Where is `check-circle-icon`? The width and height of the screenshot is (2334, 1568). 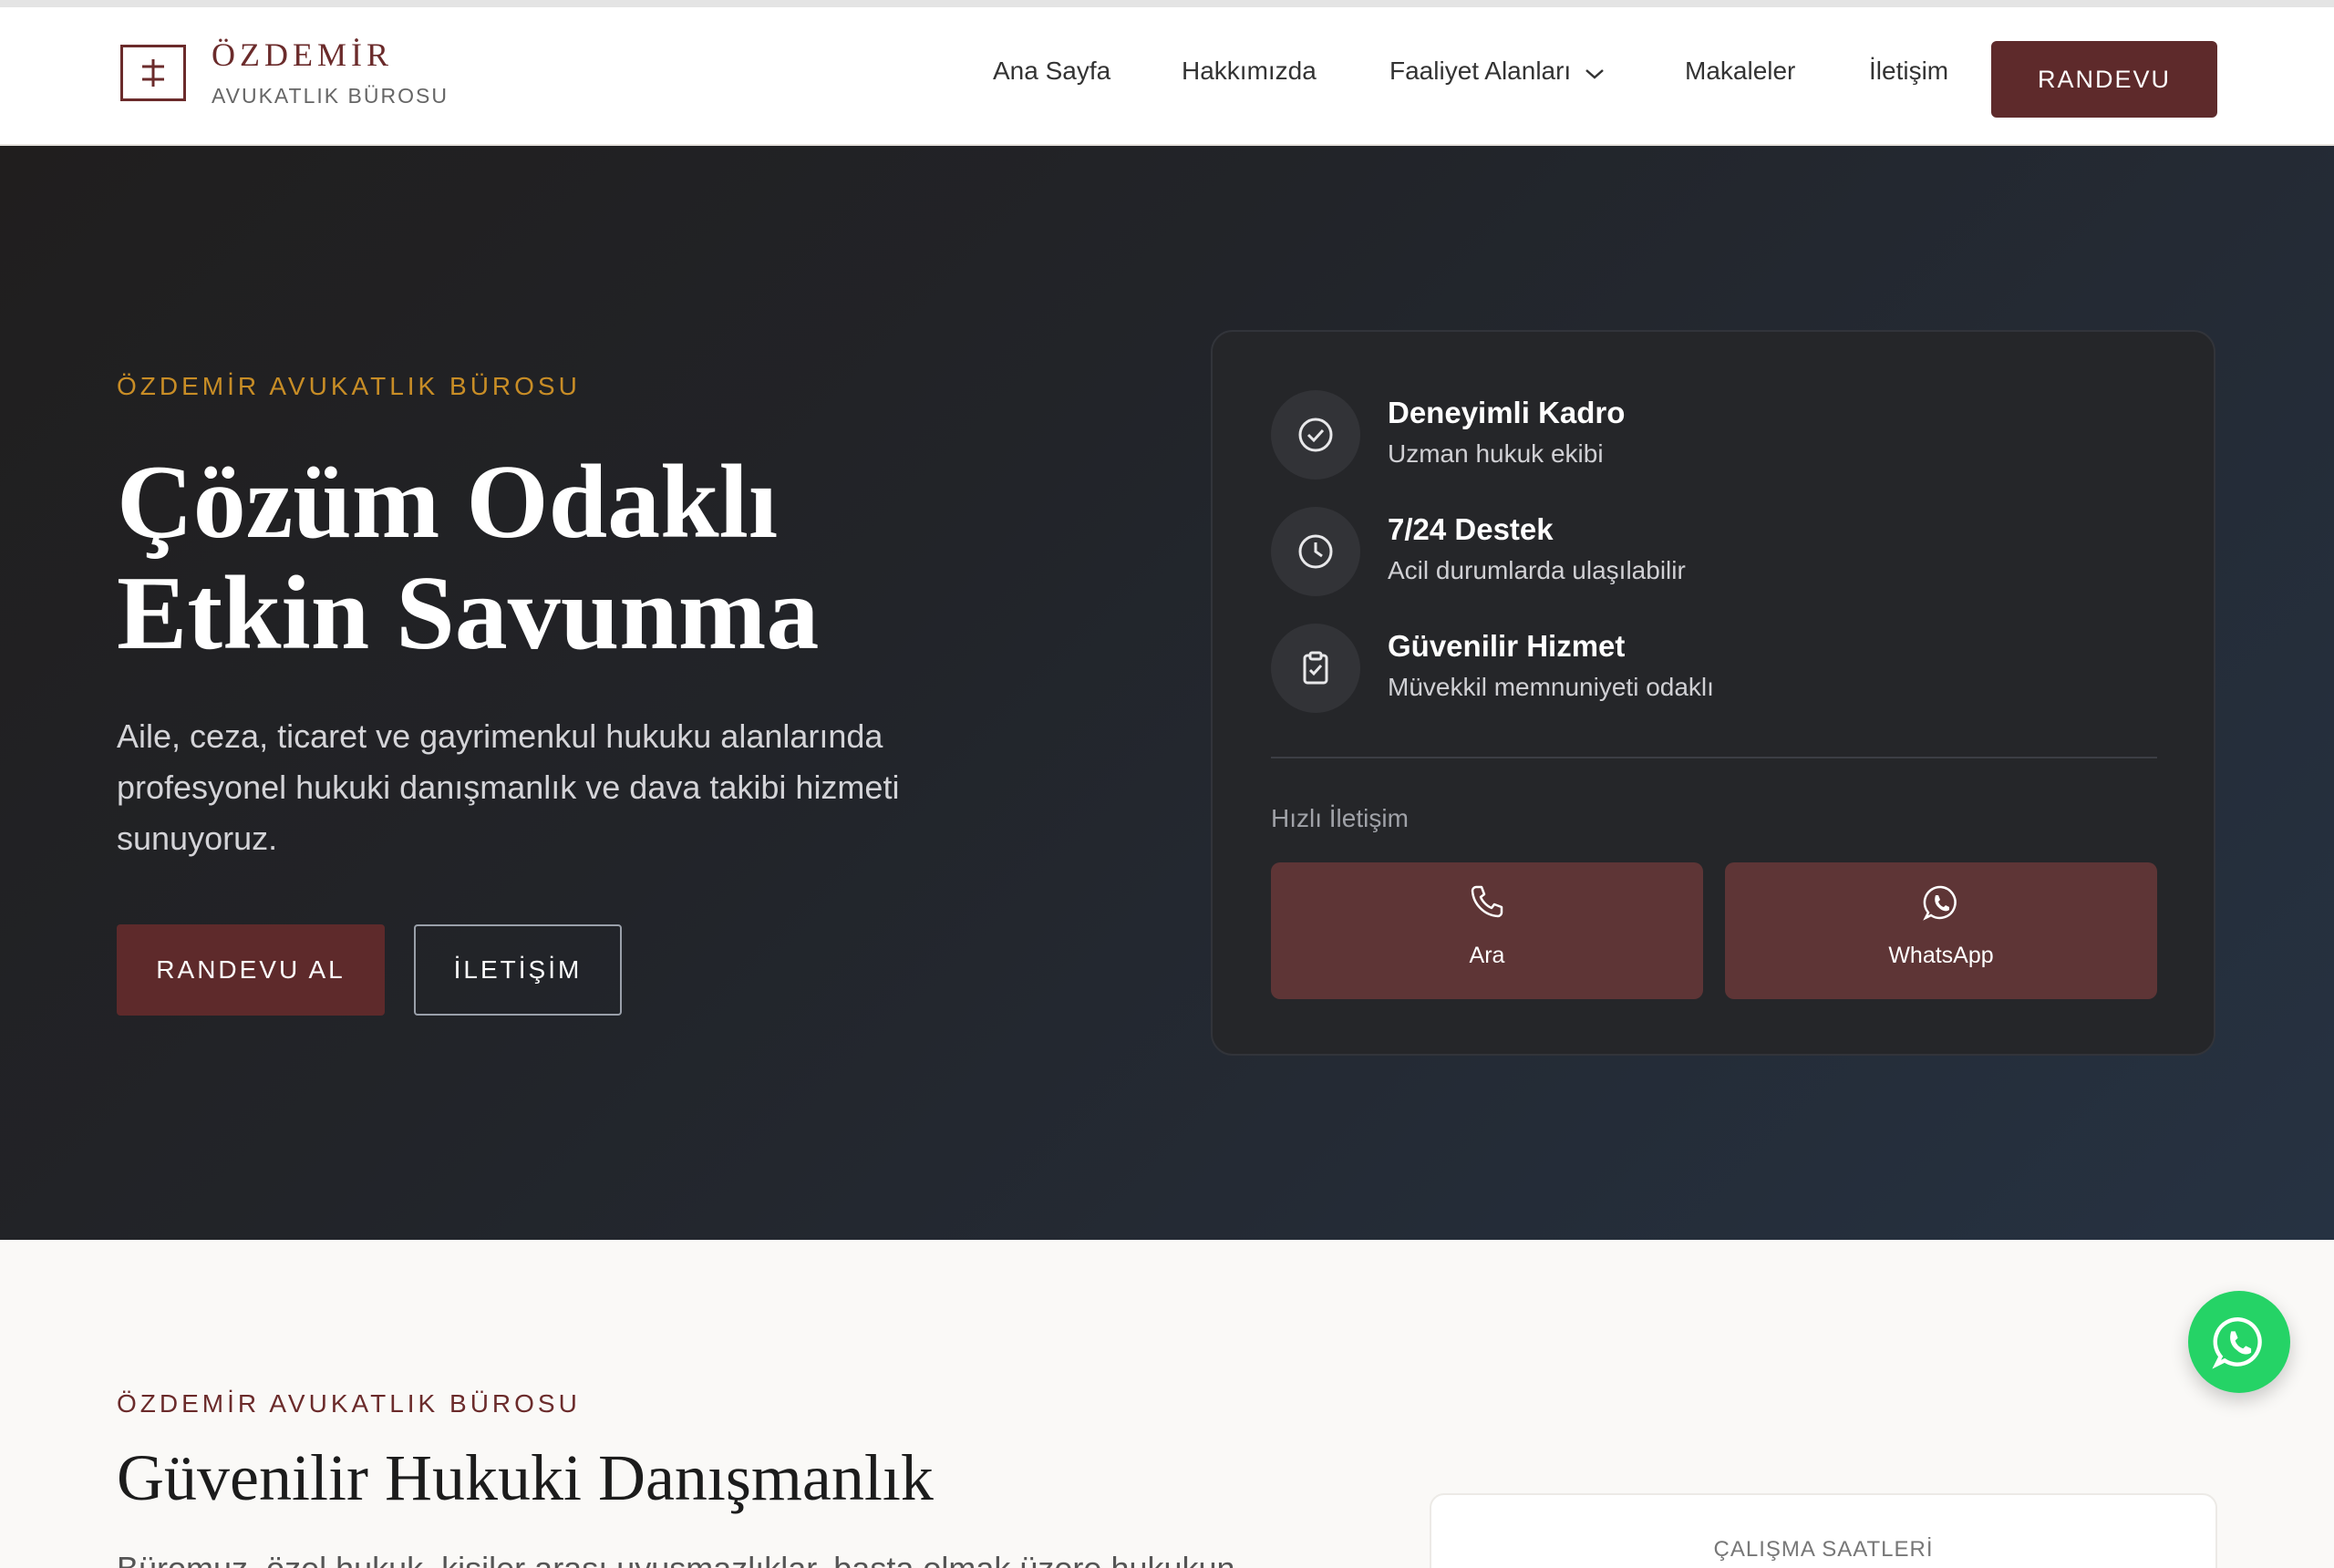 check-circle-icon is located at coordinates (1315, 435).